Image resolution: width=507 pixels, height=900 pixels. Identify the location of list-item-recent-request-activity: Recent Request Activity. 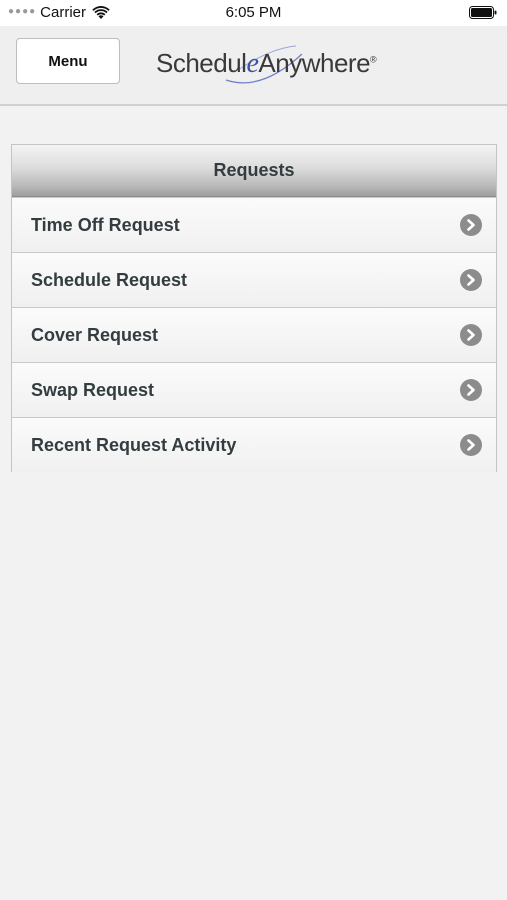
(254, 444).